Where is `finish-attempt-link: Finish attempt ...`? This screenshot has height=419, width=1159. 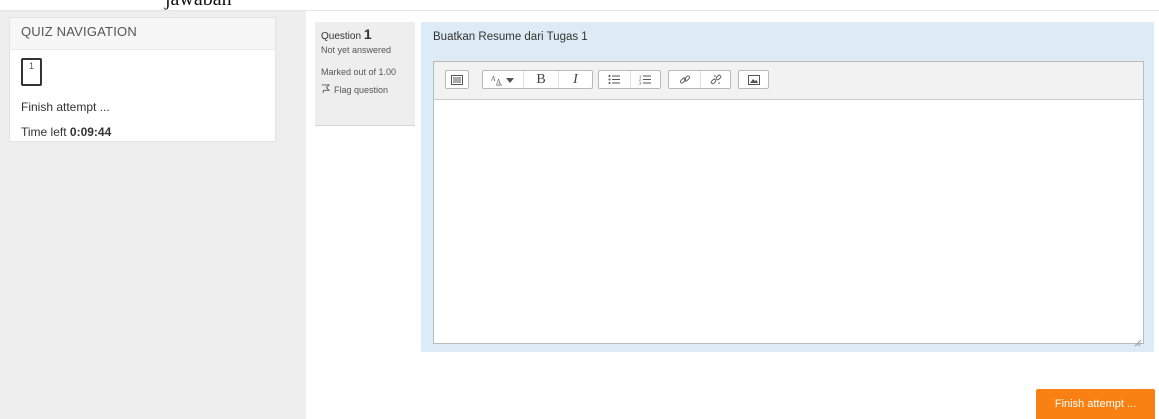
finish-attempt-link: Finish attempt ... is located at coordinates (65, 107).